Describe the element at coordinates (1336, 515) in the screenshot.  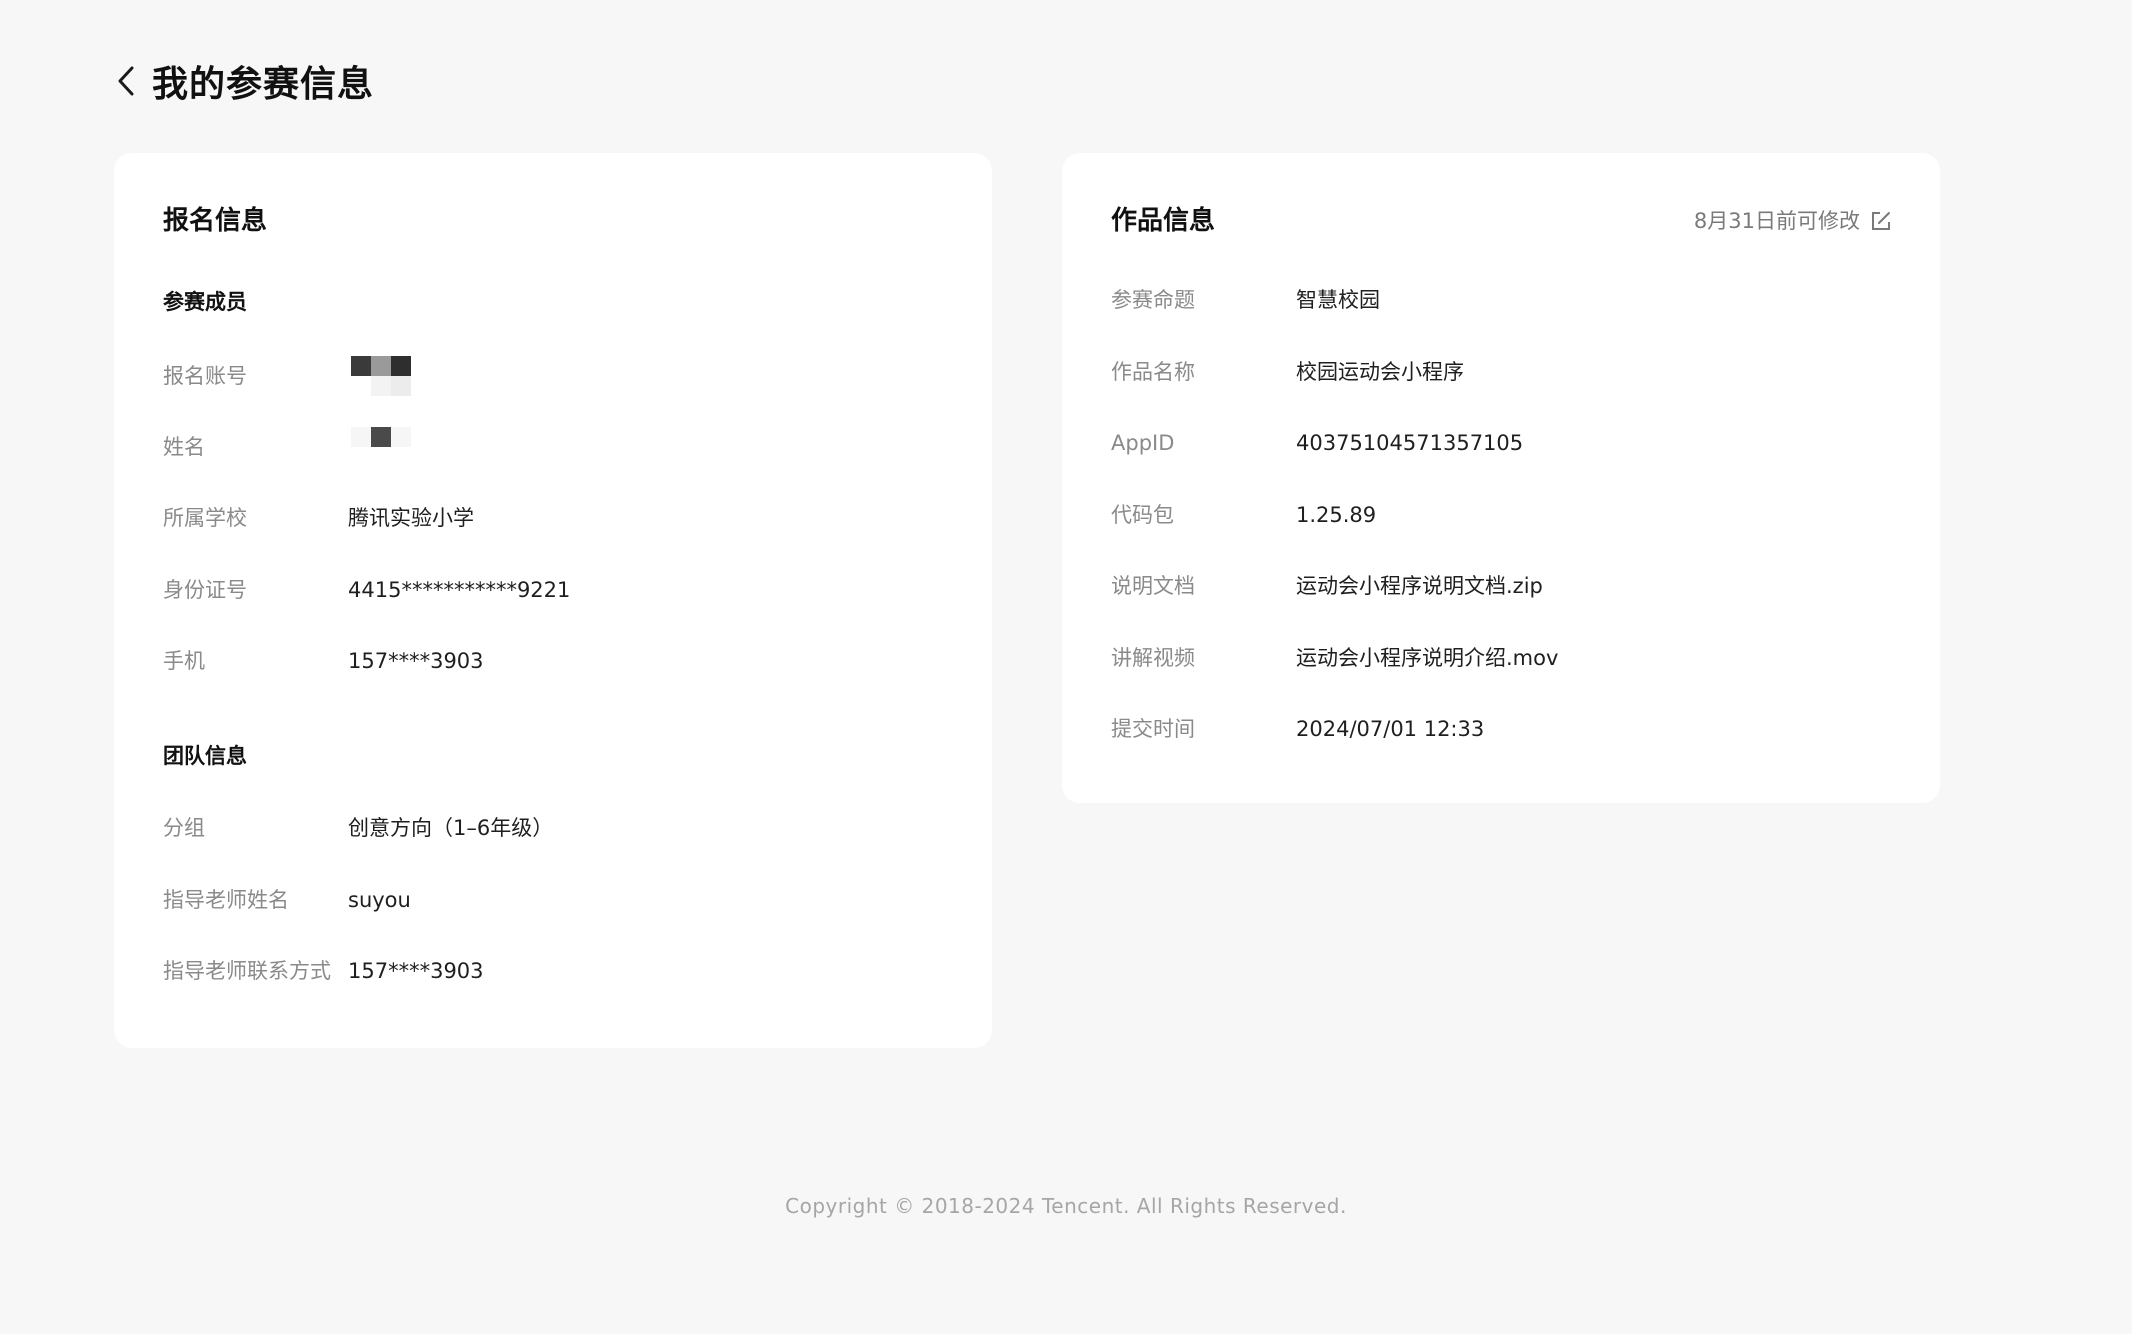
I see `info-value: 1.25.89` at that location.